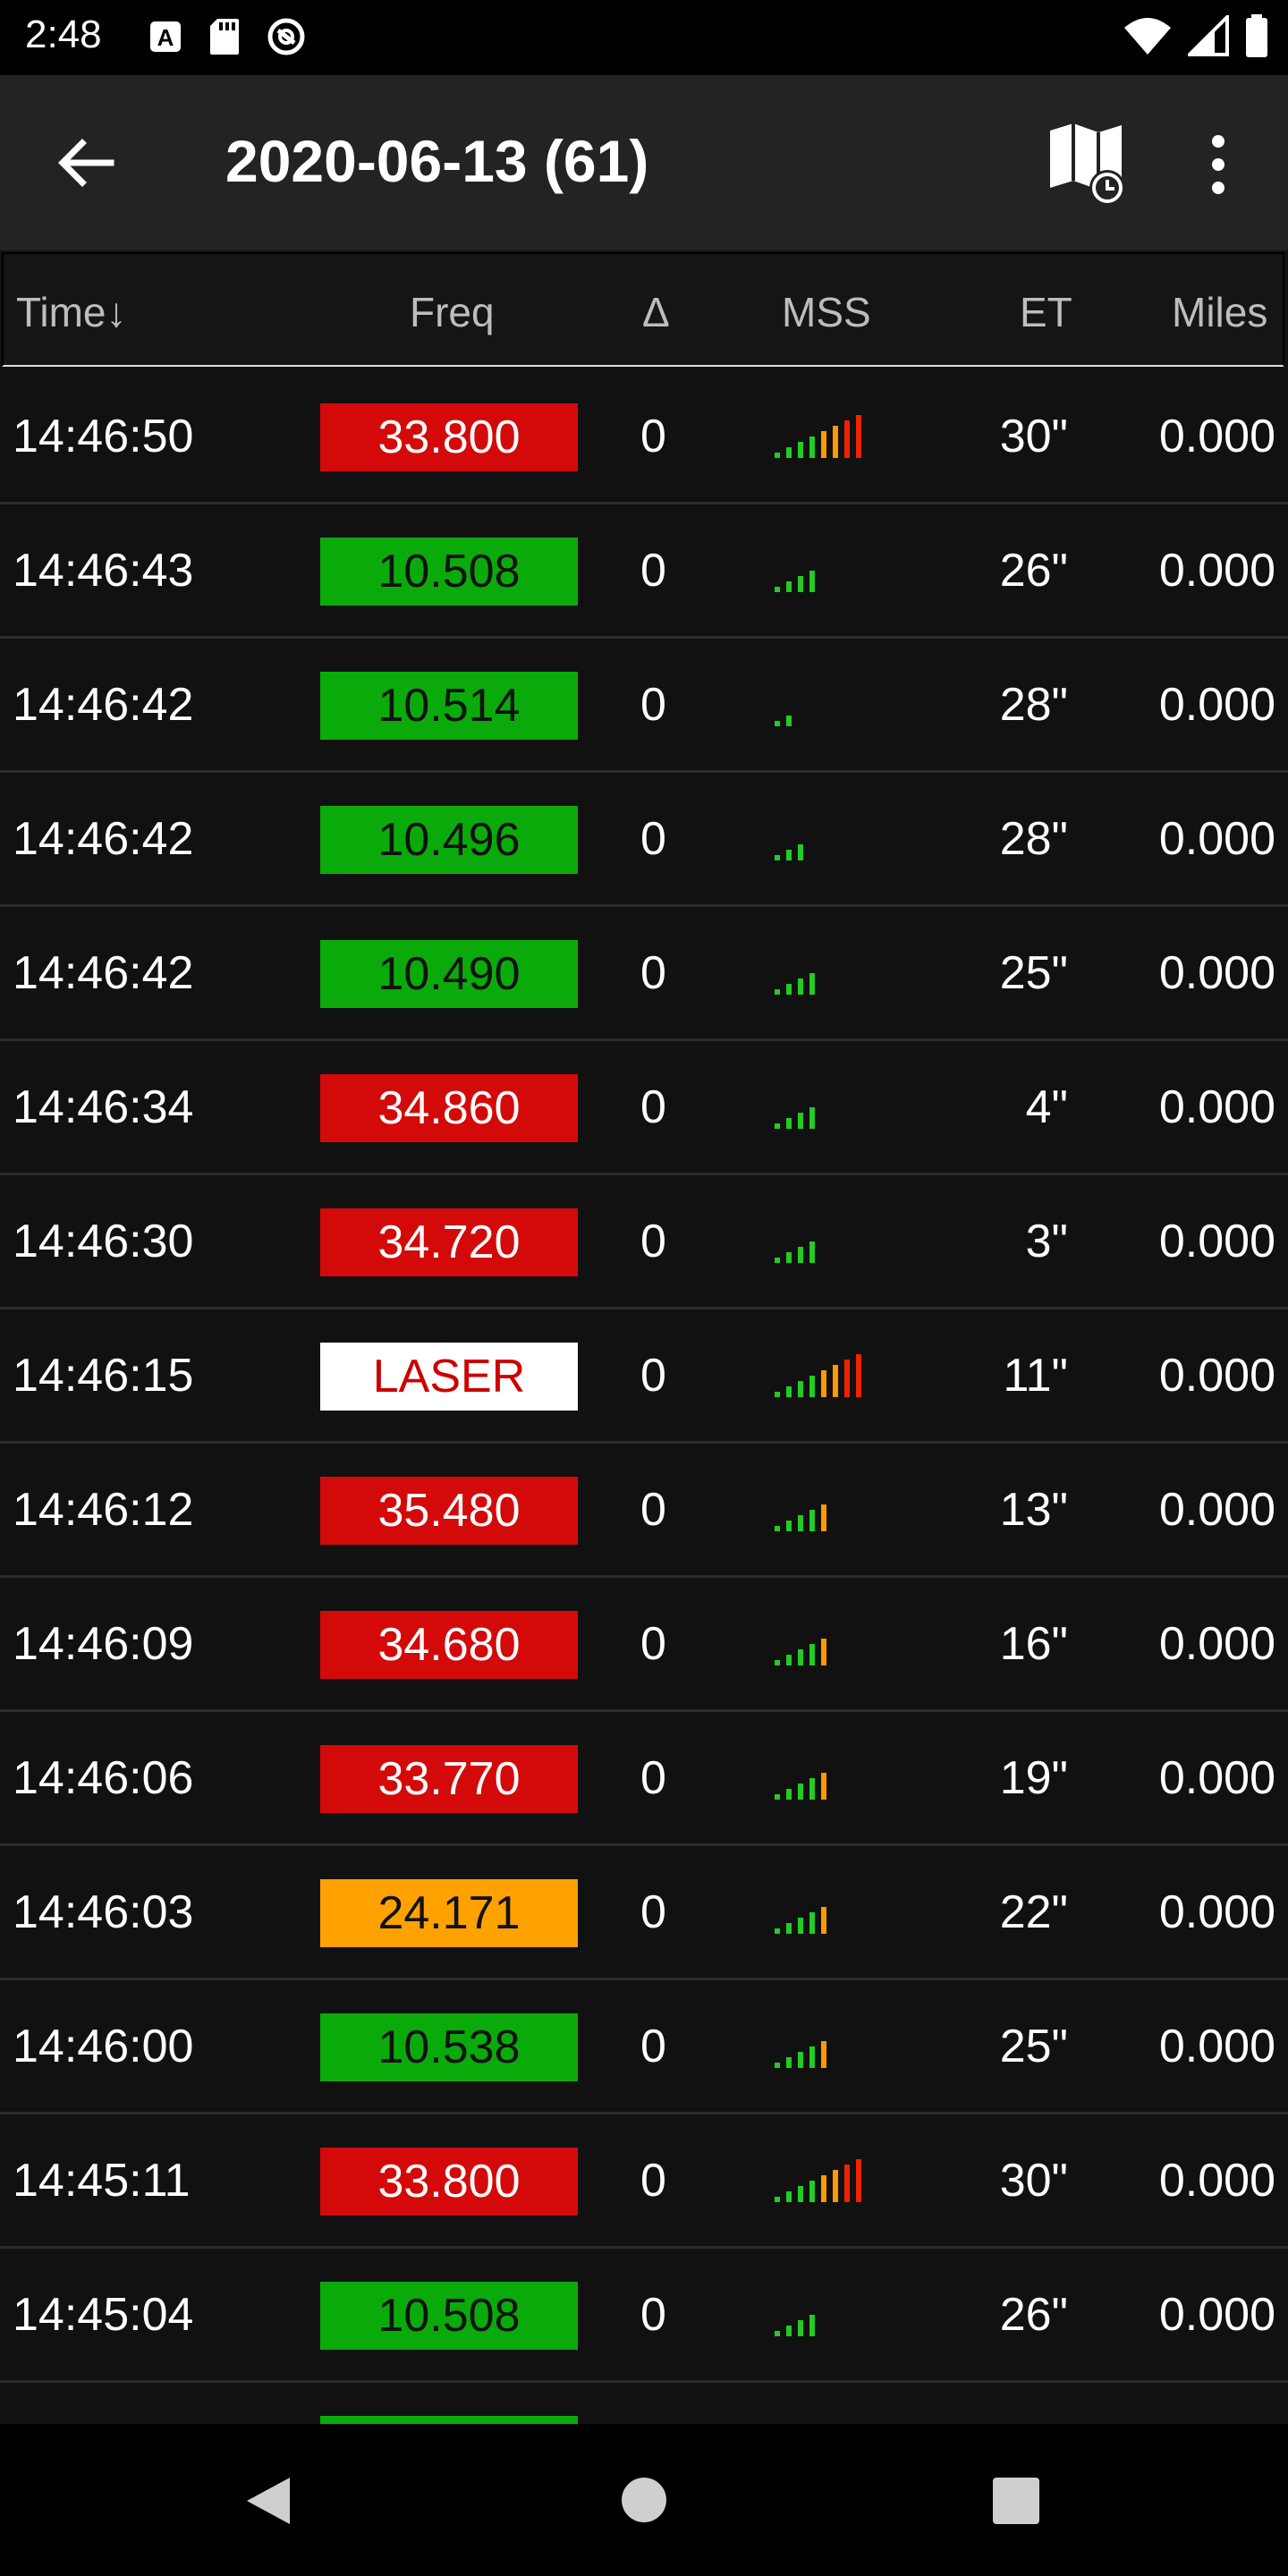 The width and height of the screenshot is (1288, 2576). What do you see at coordinates (1033, 839) in the screenshot?
I see `elapsed-time-cell: 28"` at bounding box center [1033, 839].